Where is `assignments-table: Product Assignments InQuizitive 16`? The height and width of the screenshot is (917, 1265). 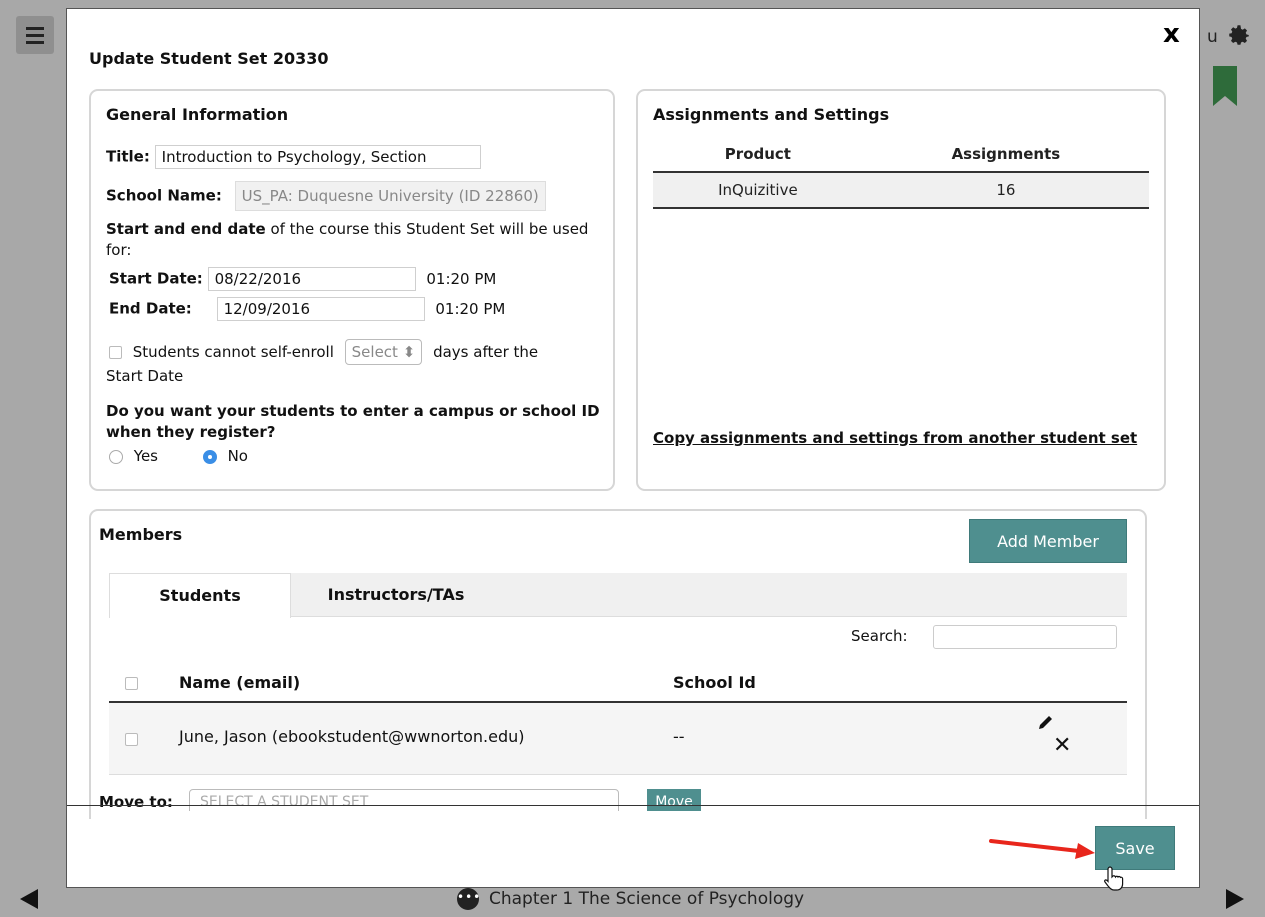 assignments-table: Product Assignments InQuizitive 16 is located at coordinates (901, 175).